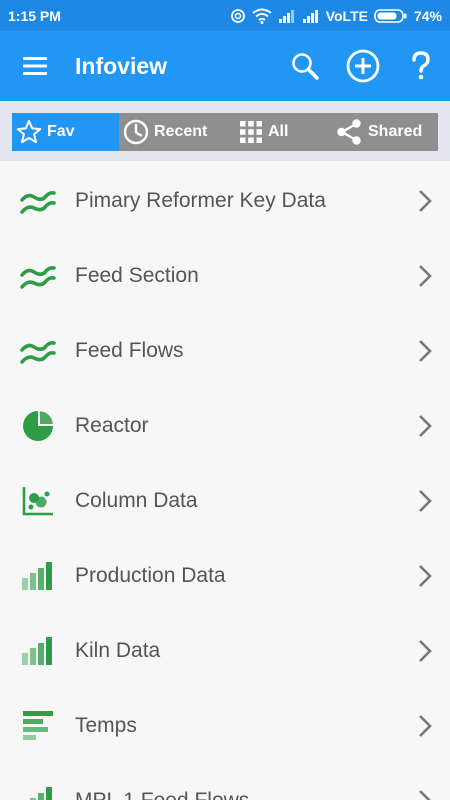 The height and width of the screenshot is (800, 450). I want to click on help-icon, so click(421, 65).